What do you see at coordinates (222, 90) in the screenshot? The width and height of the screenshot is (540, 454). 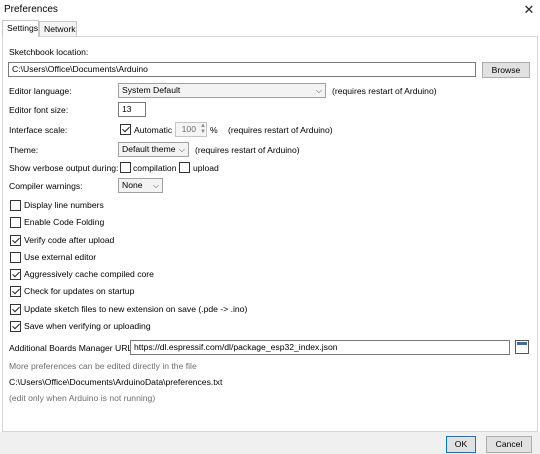 I see `editor-language-select: System Default ⌵` at bounding box center [222, 90].